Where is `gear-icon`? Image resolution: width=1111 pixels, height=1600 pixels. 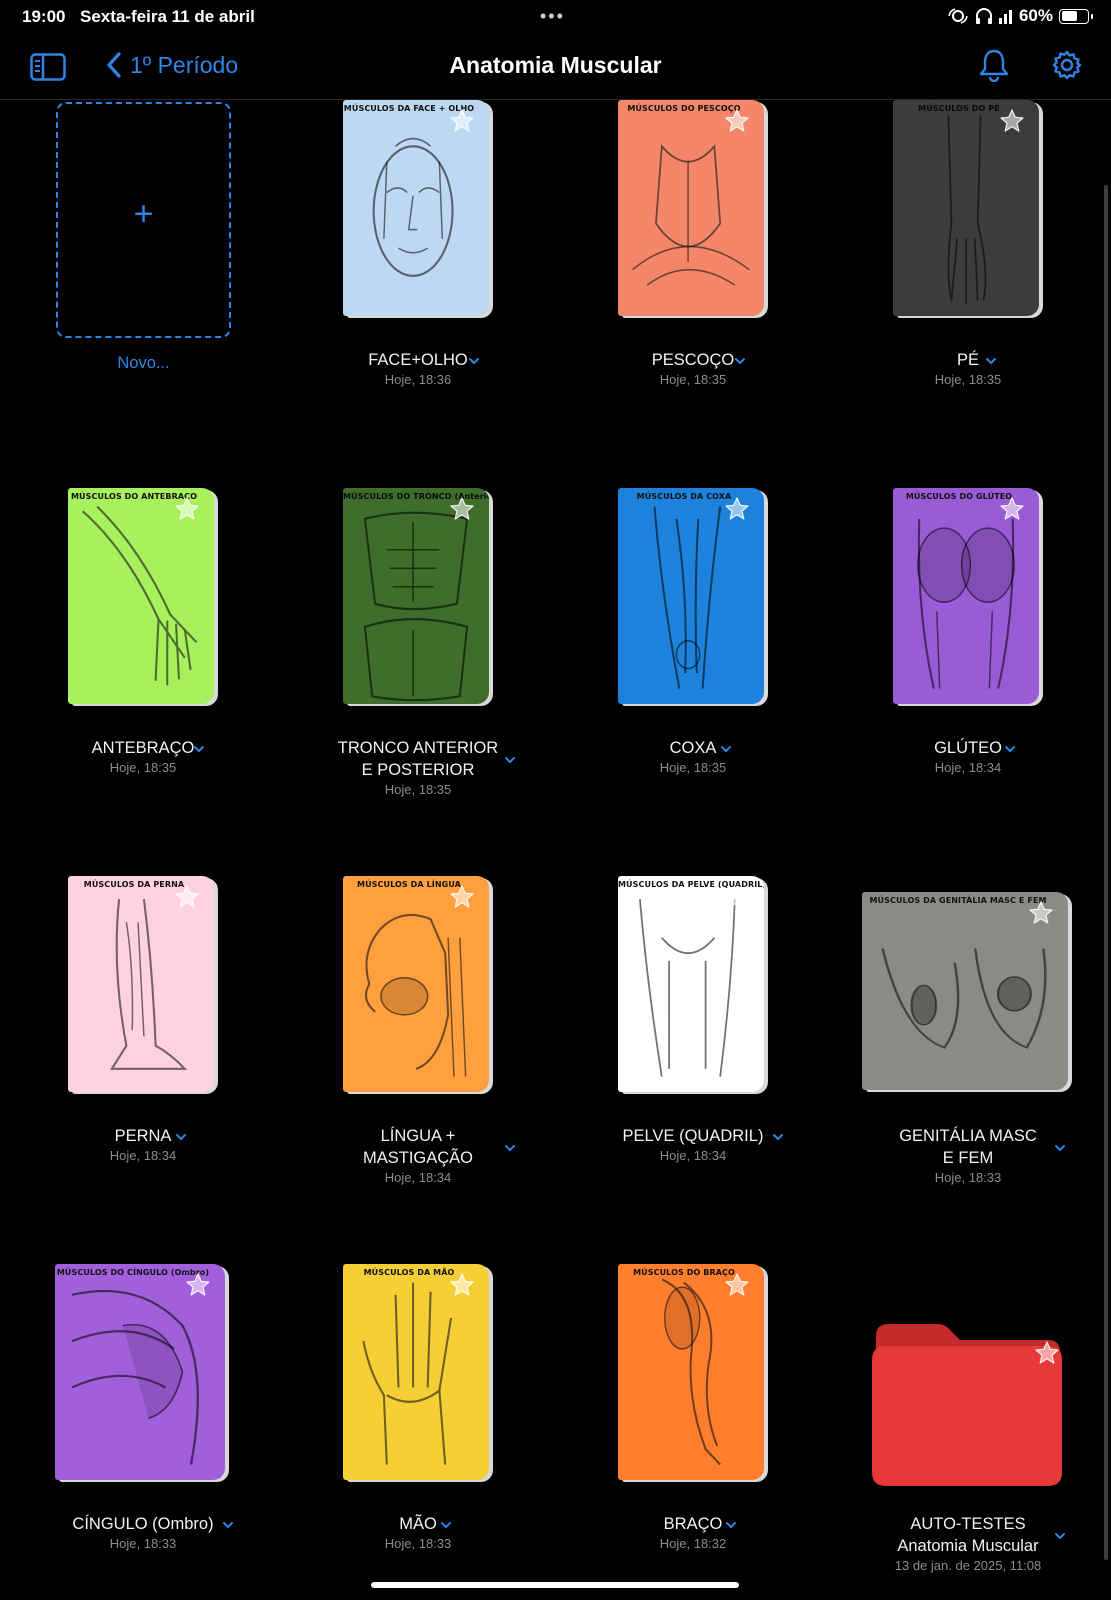 gear-icon is located at coordinates (1067, 65).